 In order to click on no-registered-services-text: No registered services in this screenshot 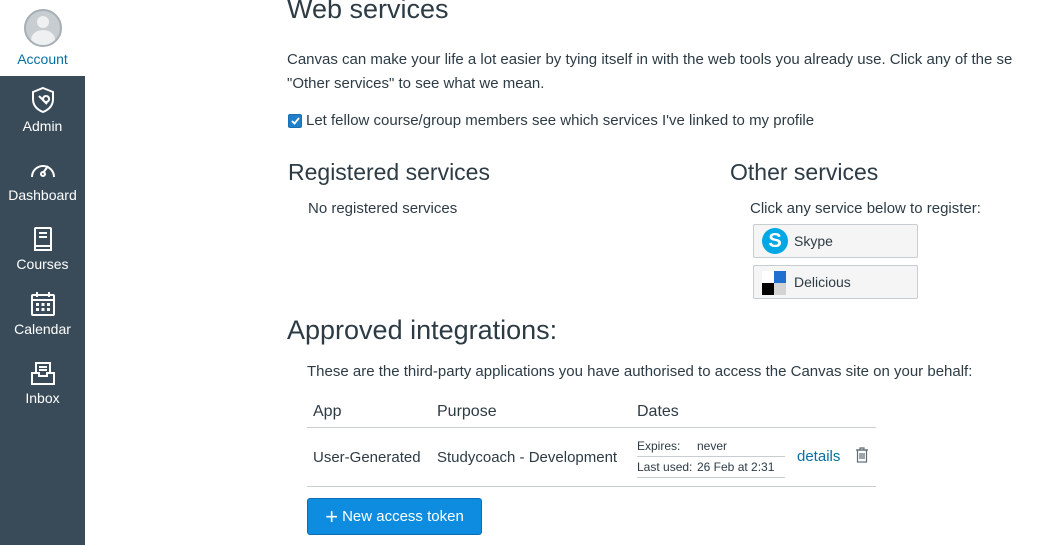, I will do `click(383, 208)`.